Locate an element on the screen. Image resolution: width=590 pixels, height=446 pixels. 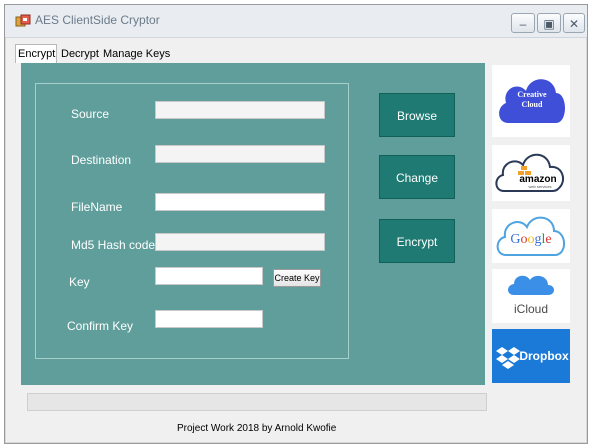
browse-button: Browse is located at coordinates (417, 115).